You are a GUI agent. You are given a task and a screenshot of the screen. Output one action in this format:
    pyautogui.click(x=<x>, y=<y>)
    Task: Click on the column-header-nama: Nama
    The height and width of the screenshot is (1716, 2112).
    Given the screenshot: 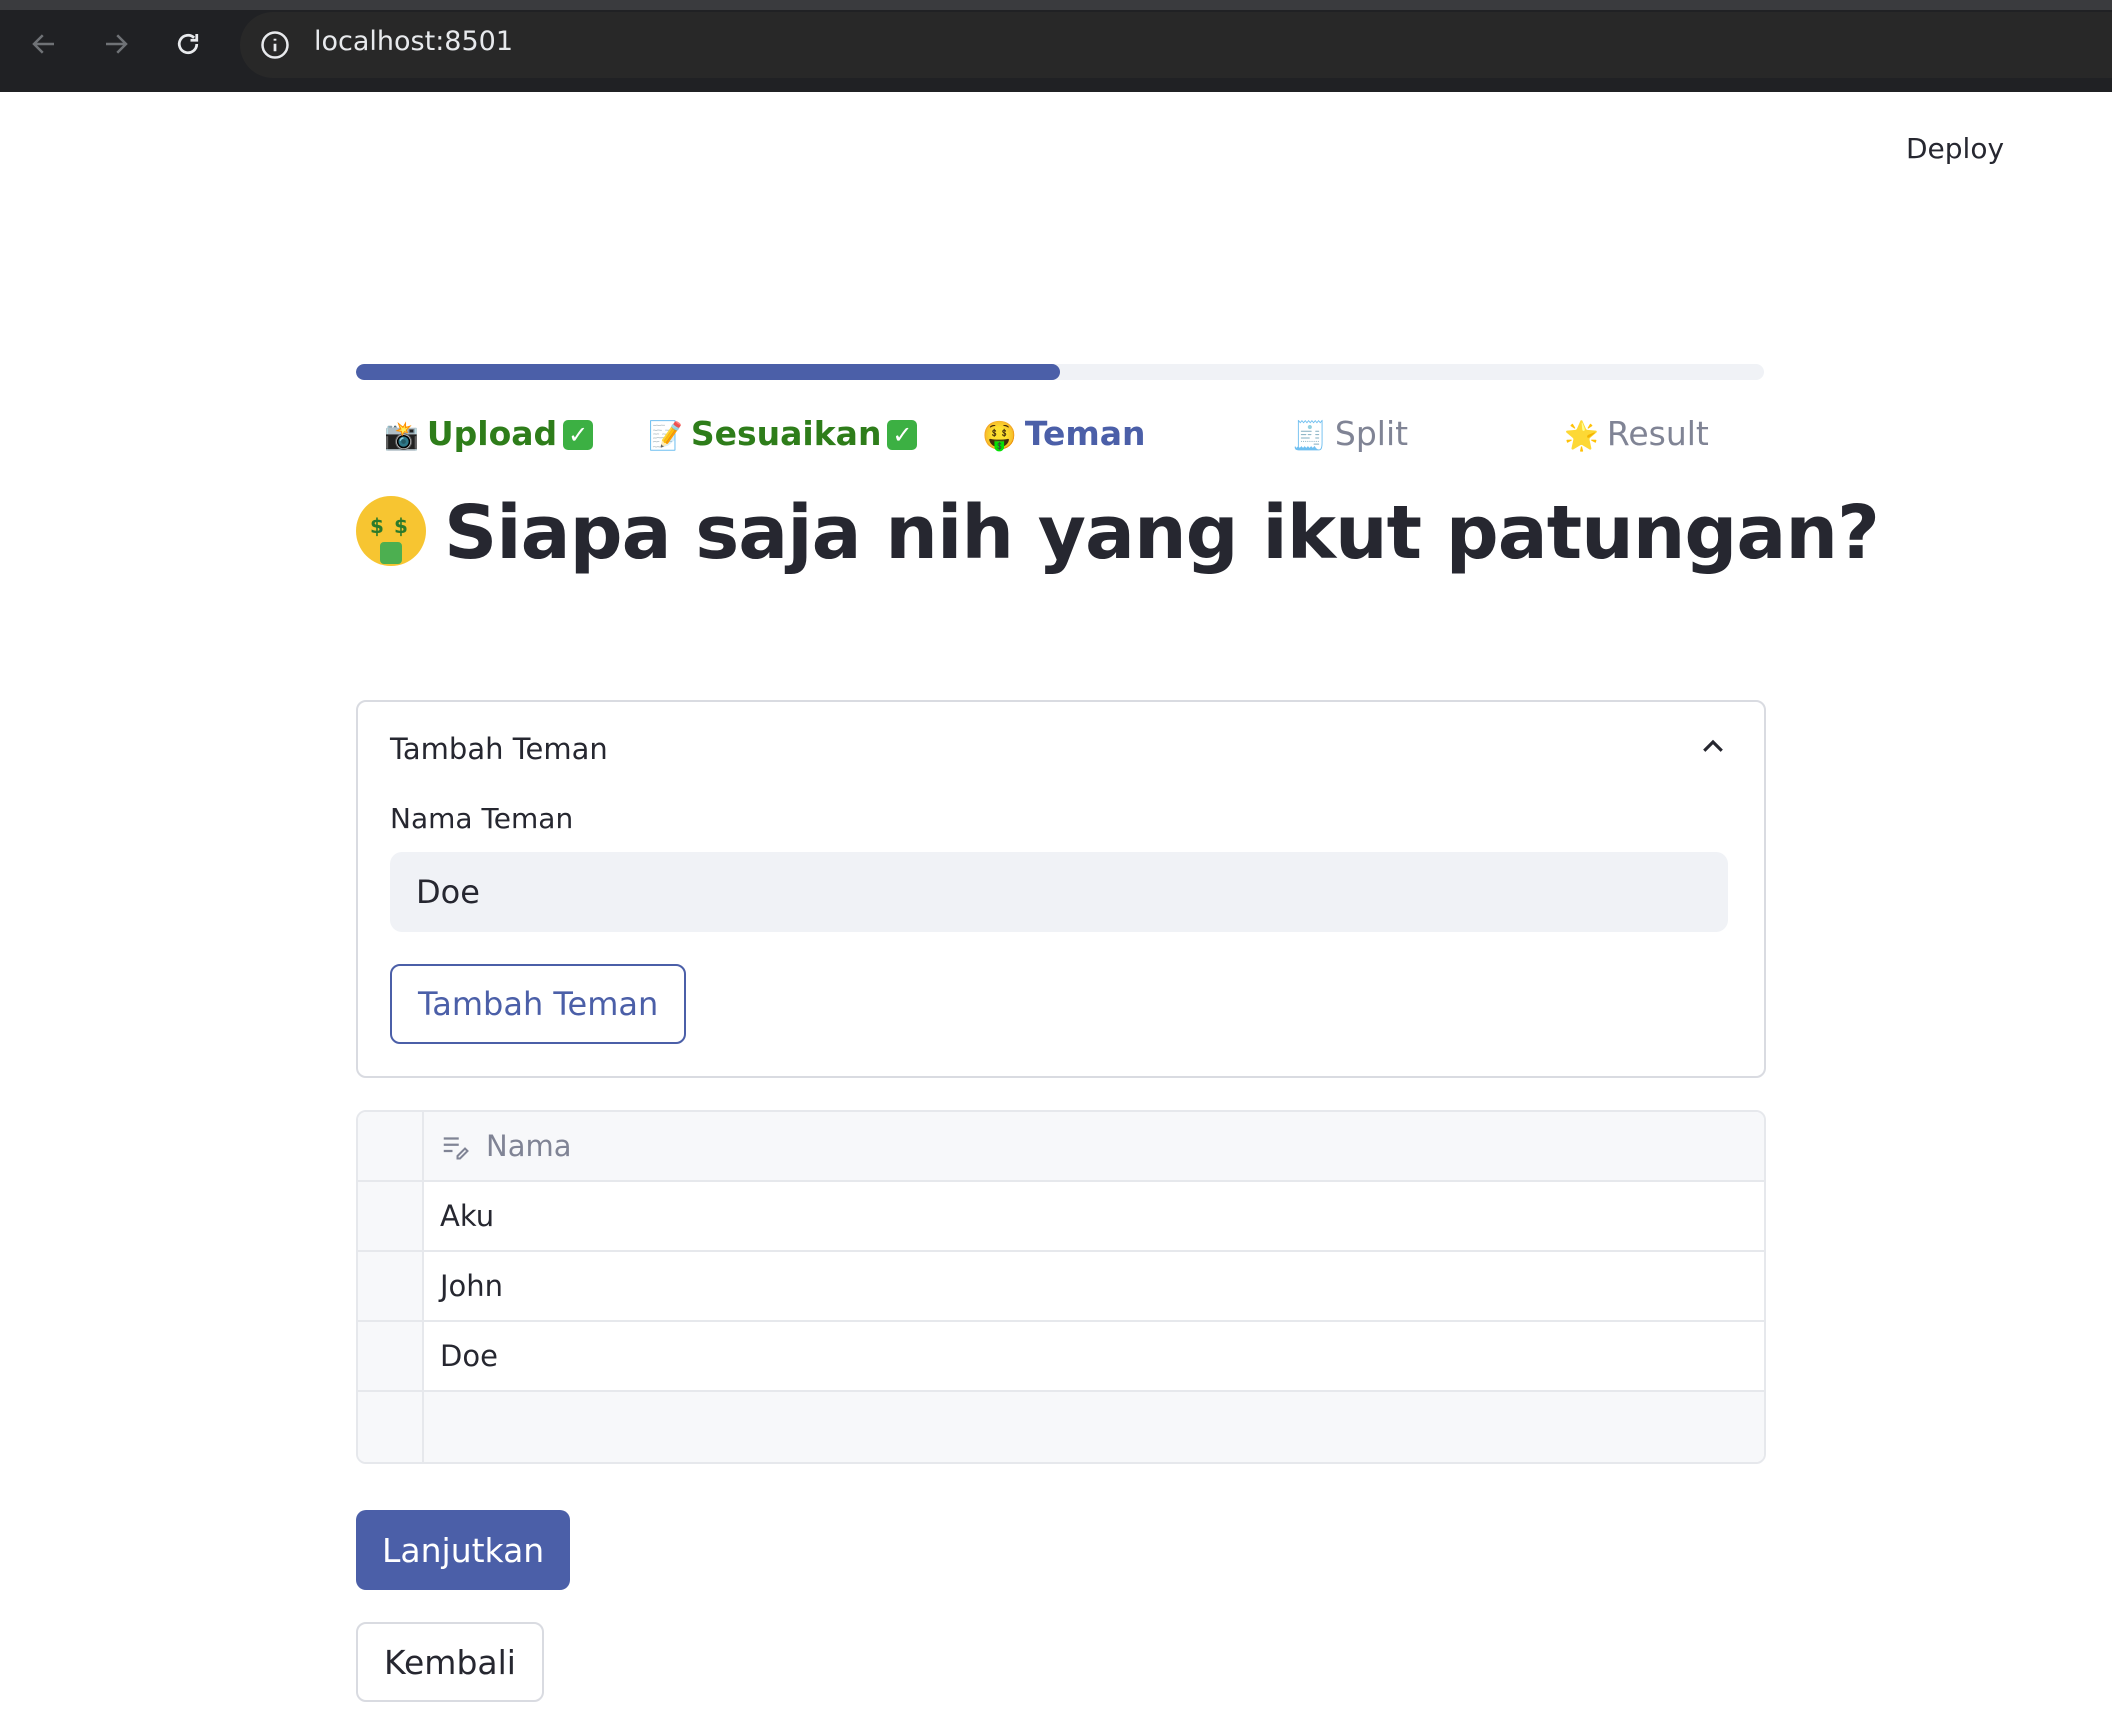 What is the action you would take?
    pyautogui.click(x=506, y=1146)
    